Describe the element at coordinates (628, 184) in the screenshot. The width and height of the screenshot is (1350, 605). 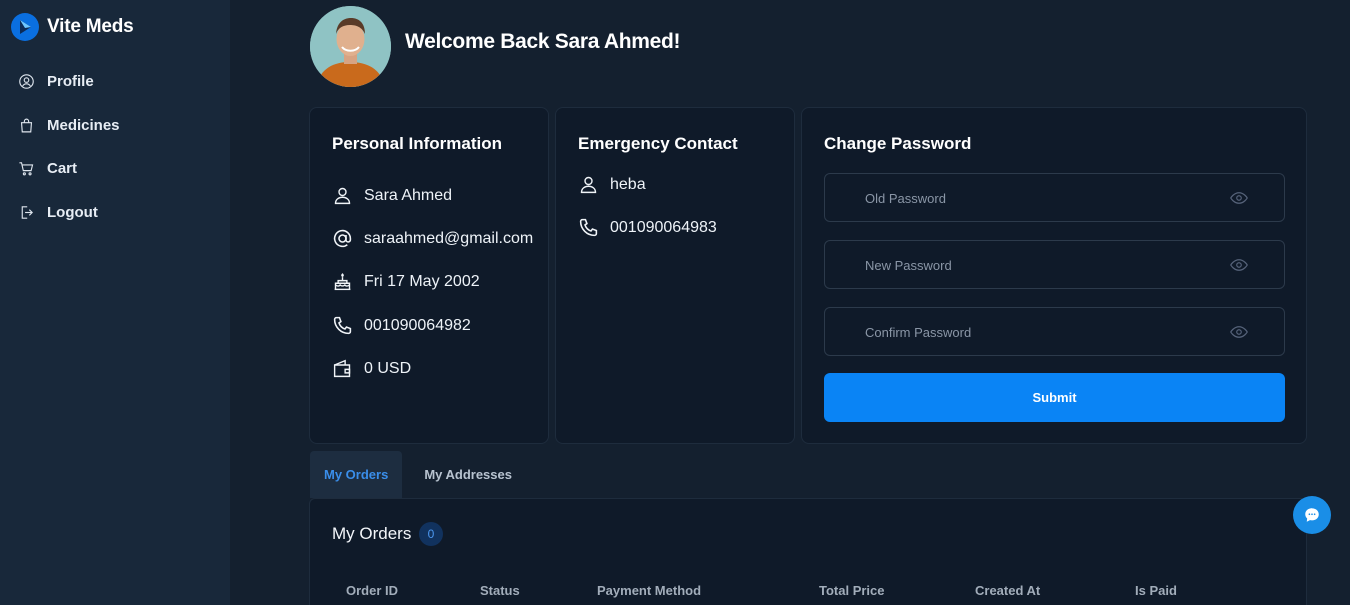
I see `emergency-name: heba` at that location.